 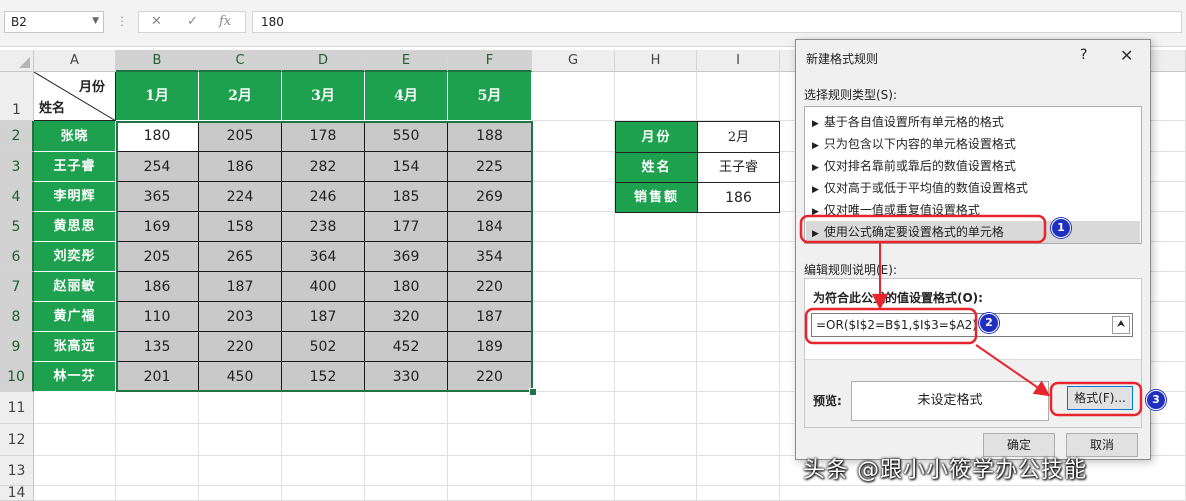 What do you see at coordinates (240, 257) in the screenshot?
I see `value-cell: 265` at bounding box center [240, 257].